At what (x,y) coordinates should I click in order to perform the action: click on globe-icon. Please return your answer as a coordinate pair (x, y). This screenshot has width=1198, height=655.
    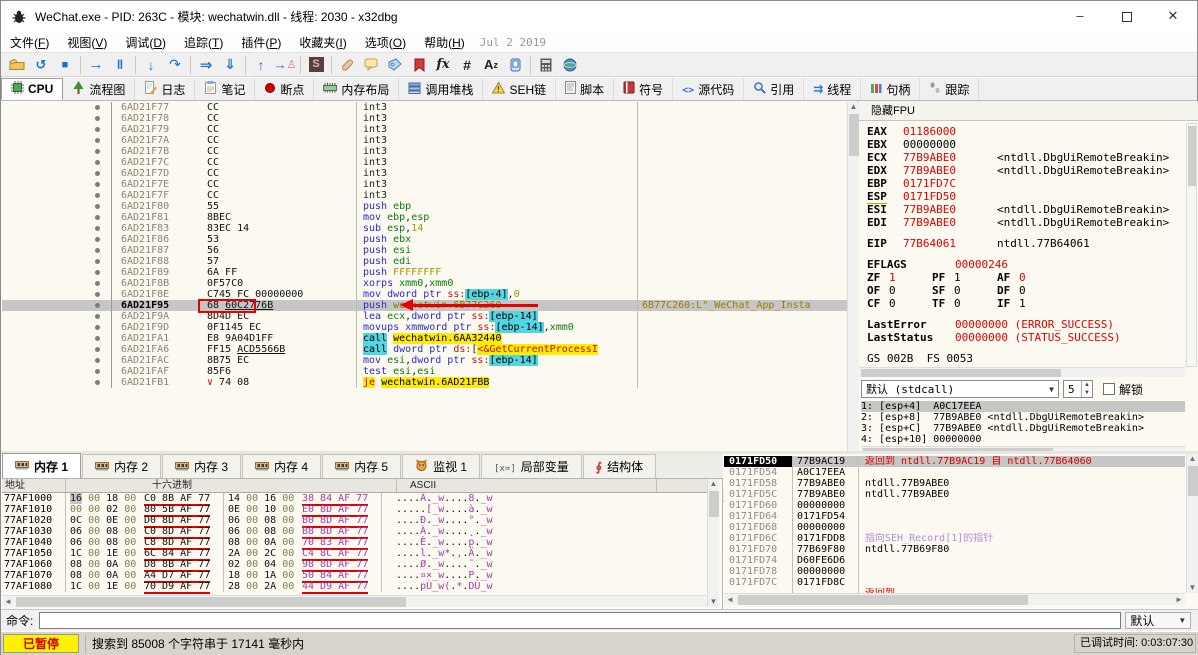
    Looking at the image, I should click on (570, 64).